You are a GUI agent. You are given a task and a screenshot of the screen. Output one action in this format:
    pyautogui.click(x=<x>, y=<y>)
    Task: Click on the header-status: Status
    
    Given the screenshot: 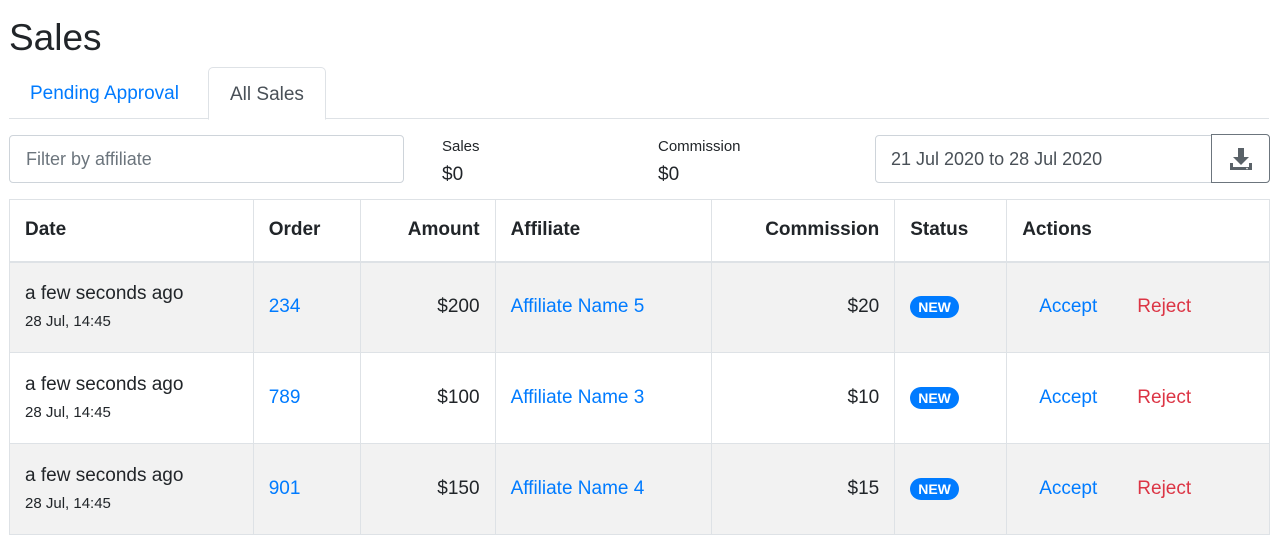 What is the action you would take?
    pyautogui.click(x=951, y=231)
    